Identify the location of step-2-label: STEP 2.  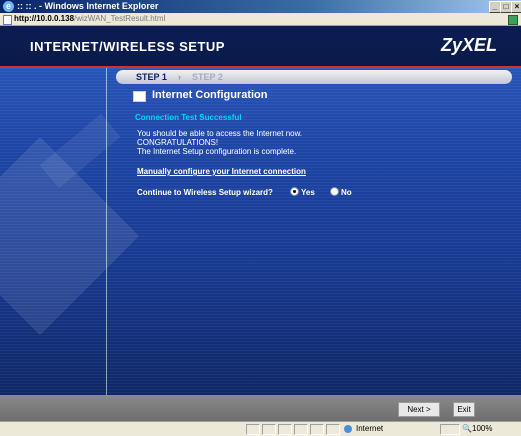
(207, 77).